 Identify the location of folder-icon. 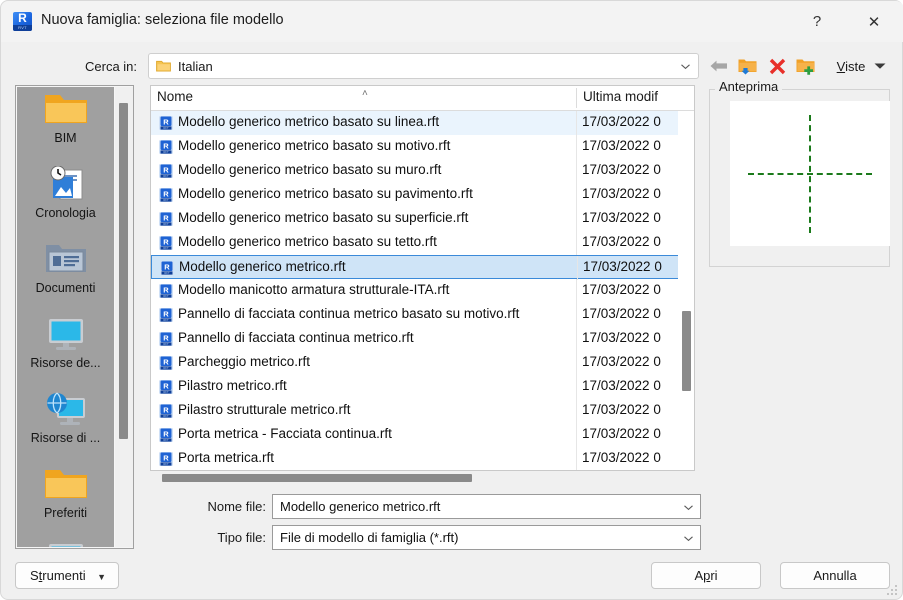
(66, 484).